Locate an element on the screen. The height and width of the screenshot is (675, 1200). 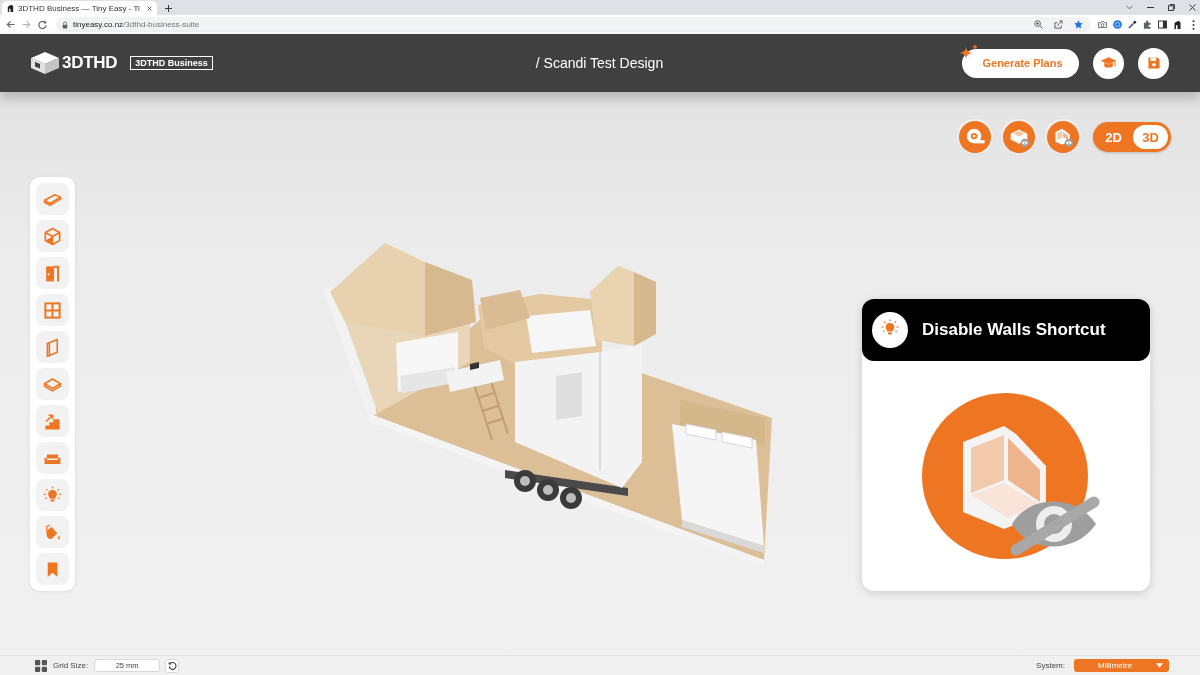
save-button is located at coordinates (1153, 63).